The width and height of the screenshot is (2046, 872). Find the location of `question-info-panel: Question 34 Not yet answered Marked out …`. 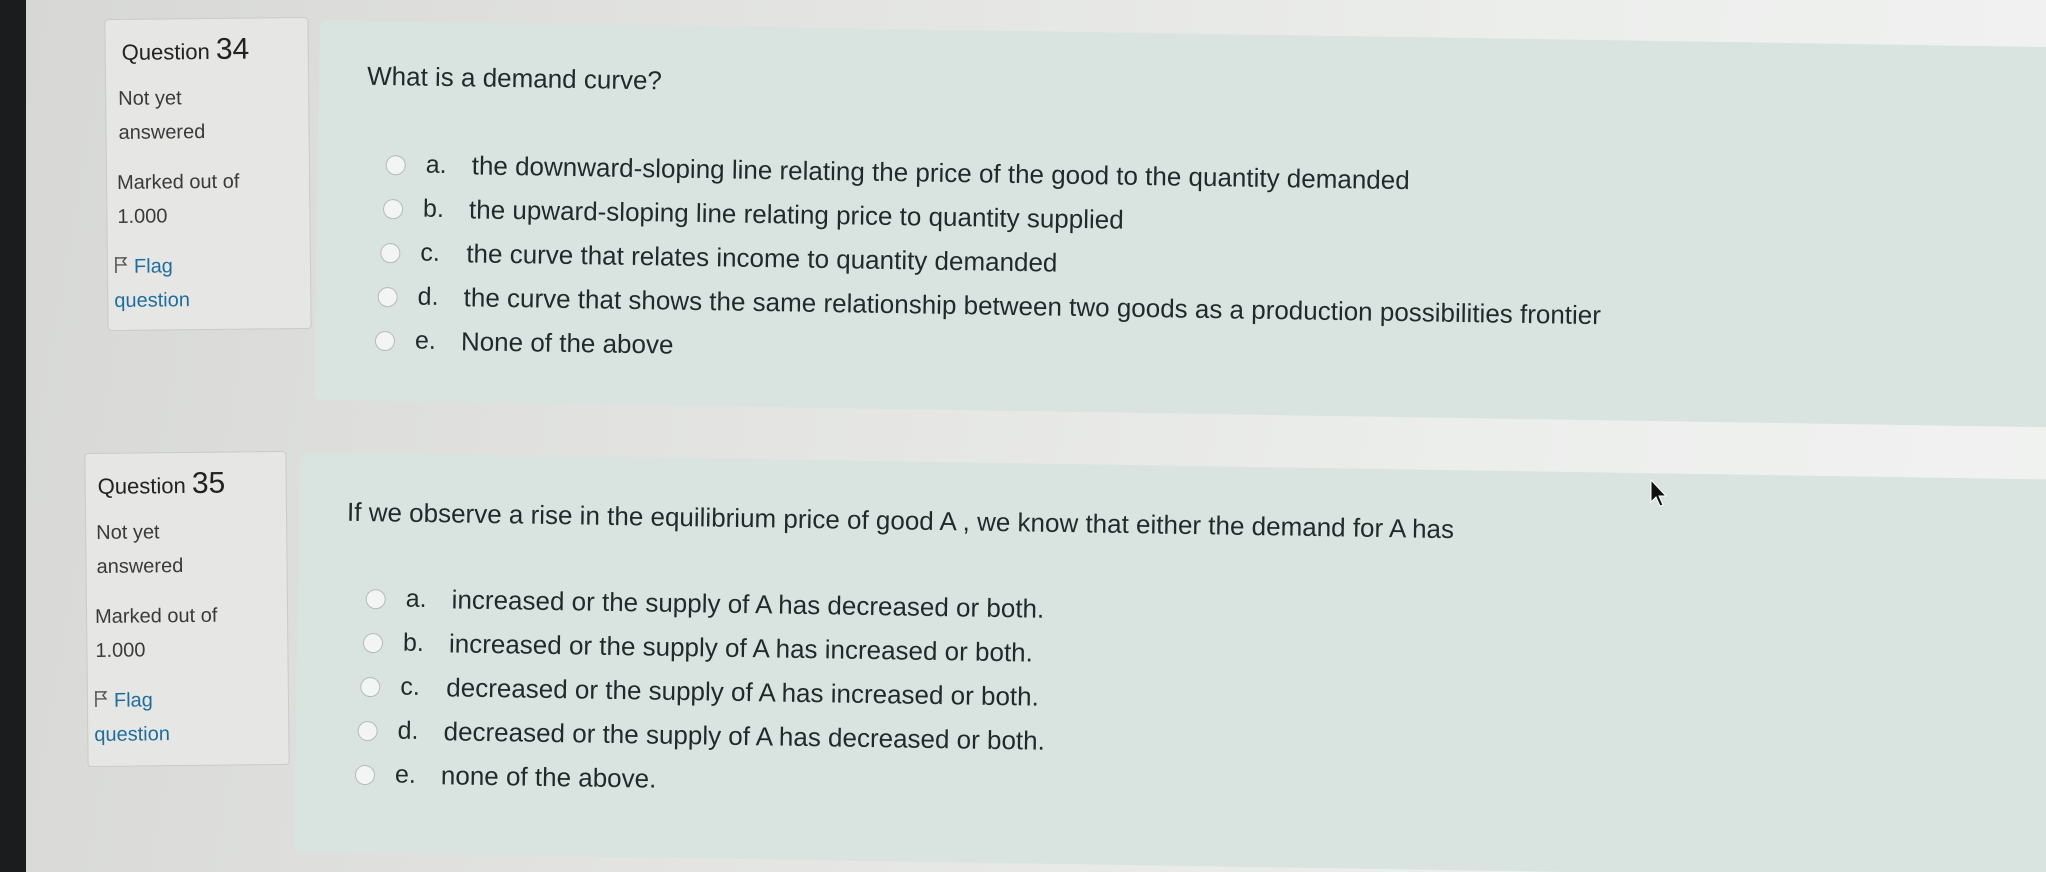

question-info-panel: Question 34 Not yet answered Marked out … is located at coordinates (208, 174).